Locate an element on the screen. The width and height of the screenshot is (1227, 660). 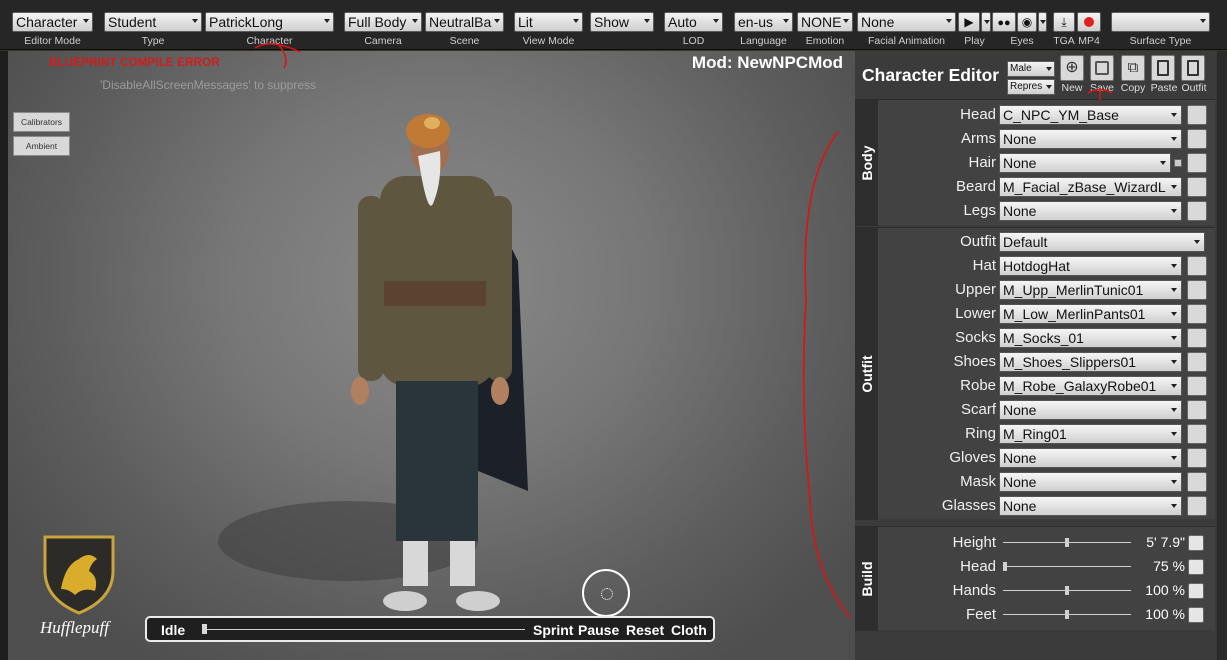
view-mode-dropdown: Lit is located at coordinates (548, 22).